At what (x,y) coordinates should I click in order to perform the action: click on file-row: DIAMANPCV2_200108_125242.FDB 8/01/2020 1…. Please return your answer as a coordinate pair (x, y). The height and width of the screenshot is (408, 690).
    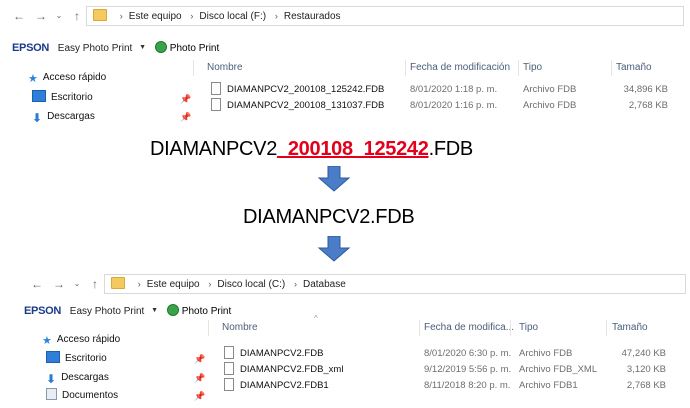
    Looking at the image, I should click on (441, 89).